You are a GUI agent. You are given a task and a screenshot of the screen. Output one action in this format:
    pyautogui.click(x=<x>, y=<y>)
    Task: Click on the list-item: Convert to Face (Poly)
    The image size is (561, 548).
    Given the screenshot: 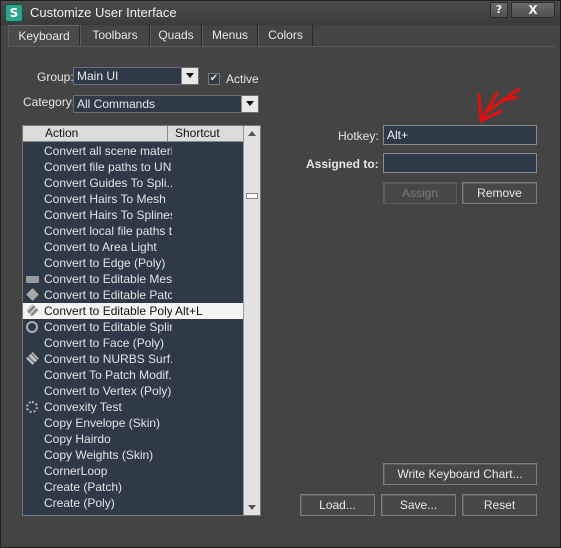 What is the action you would take?
    pyautogui.click(x=133, y=343)
    